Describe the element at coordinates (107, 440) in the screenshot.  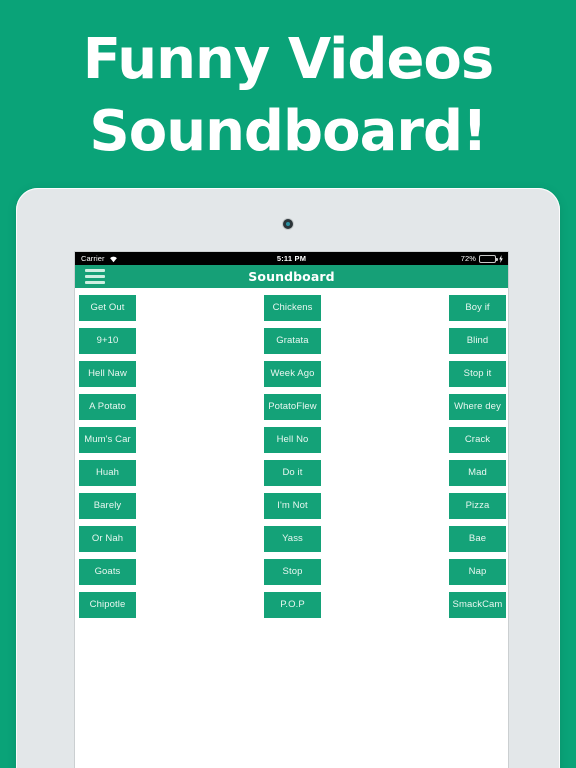
I see `sound-button: Mum's Car` at that location.